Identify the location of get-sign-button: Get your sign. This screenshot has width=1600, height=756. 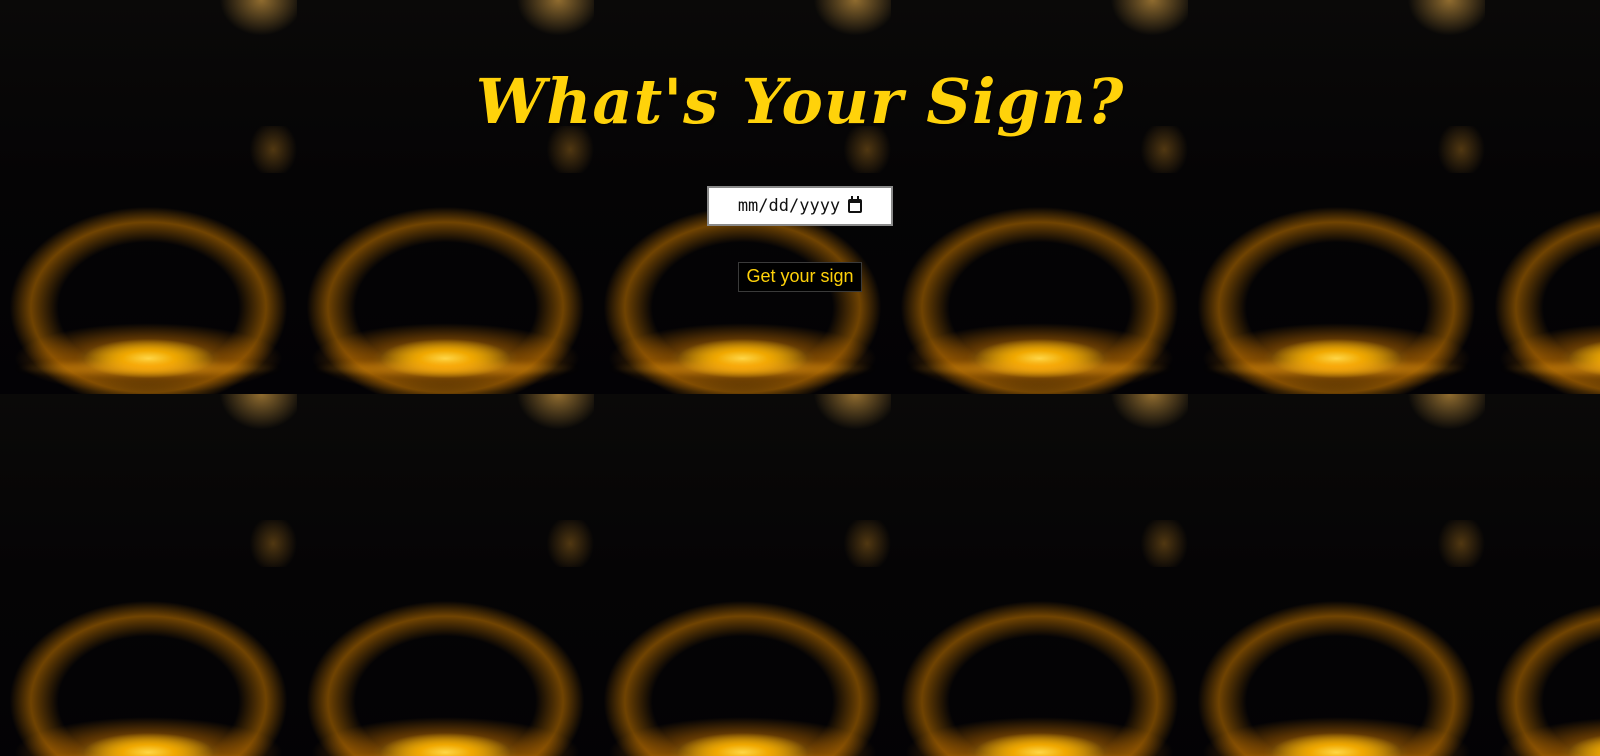
(800, 277).